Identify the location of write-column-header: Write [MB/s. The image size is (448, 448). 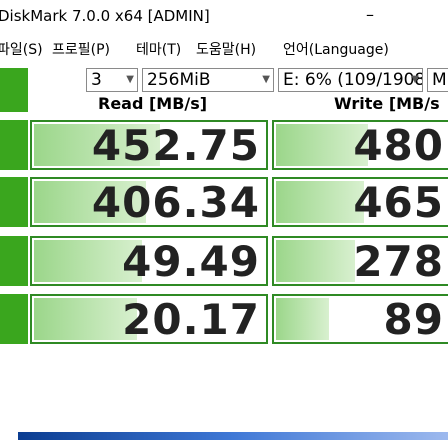
(387, 103).